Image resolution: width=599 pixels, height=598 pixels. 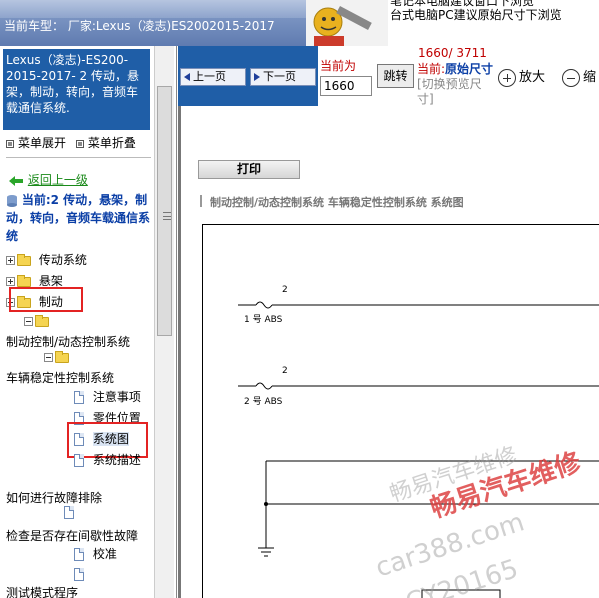 What do you see at coordinates (476, 15) in the screenshot?
I see `ad-line-2: 台式电脑PC建议原始尺寸下浏览` at bounding box center [476, 15].